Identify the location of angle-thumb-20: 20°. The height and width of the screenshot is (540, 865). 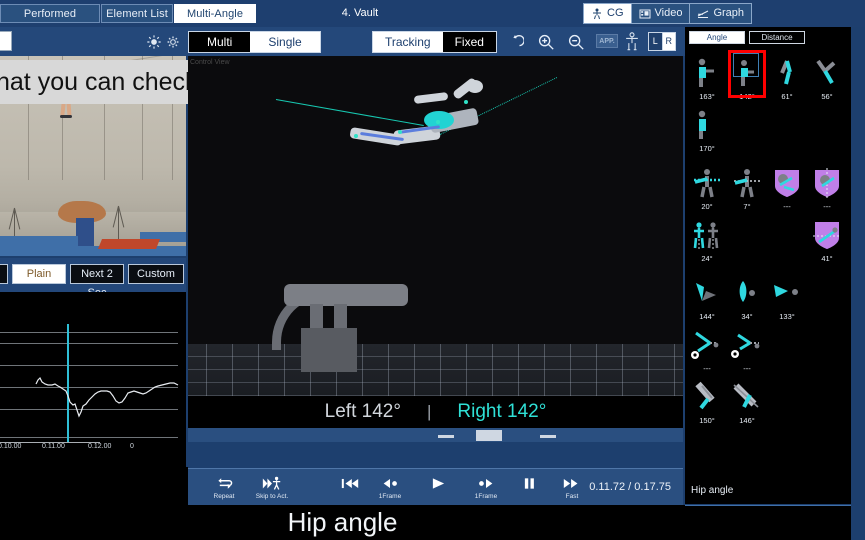
(707, 185).